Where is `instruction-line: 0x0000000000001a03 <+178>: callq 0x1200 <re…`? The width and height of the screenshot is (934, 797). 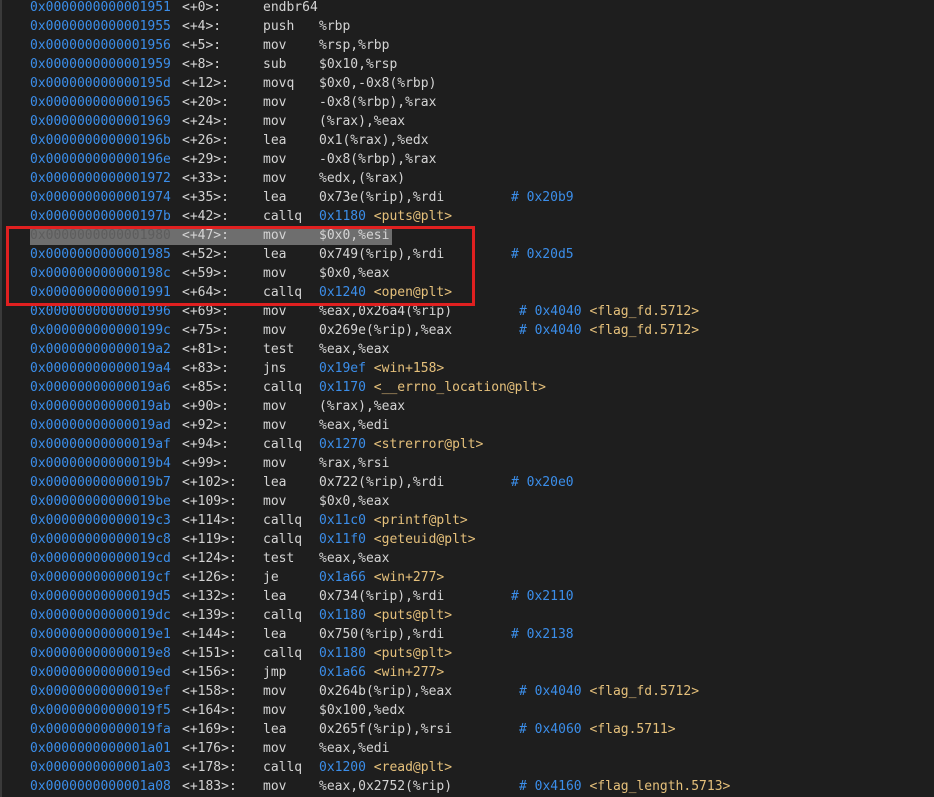 instruction-line: 0x0000000000001a03 <+178>: callq 0x1200 <re… is located at coordinates (241, 767).